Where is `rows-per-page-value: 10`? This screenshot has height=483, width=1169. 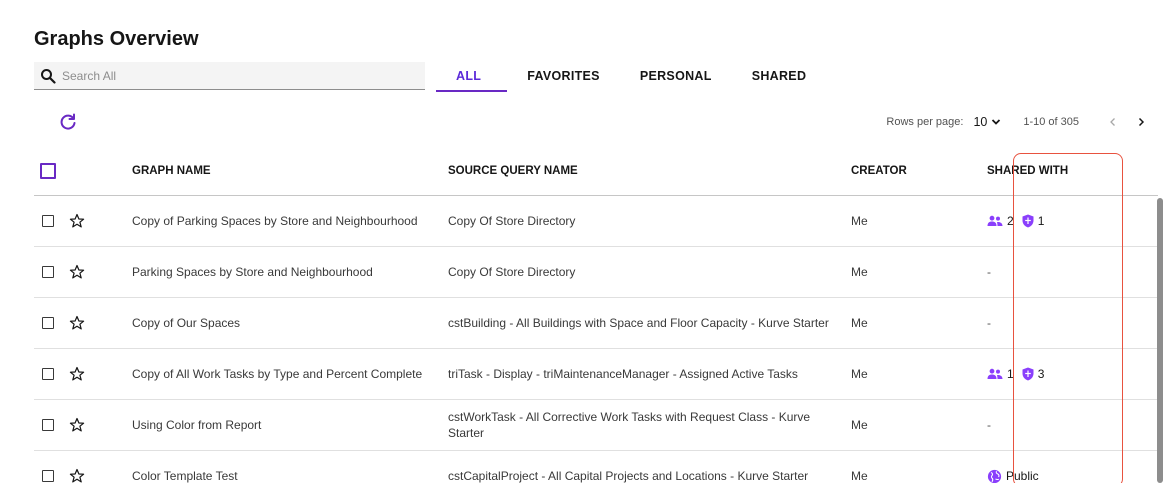 rows-per-page-value: 10 is located at coordinates (980, 122).